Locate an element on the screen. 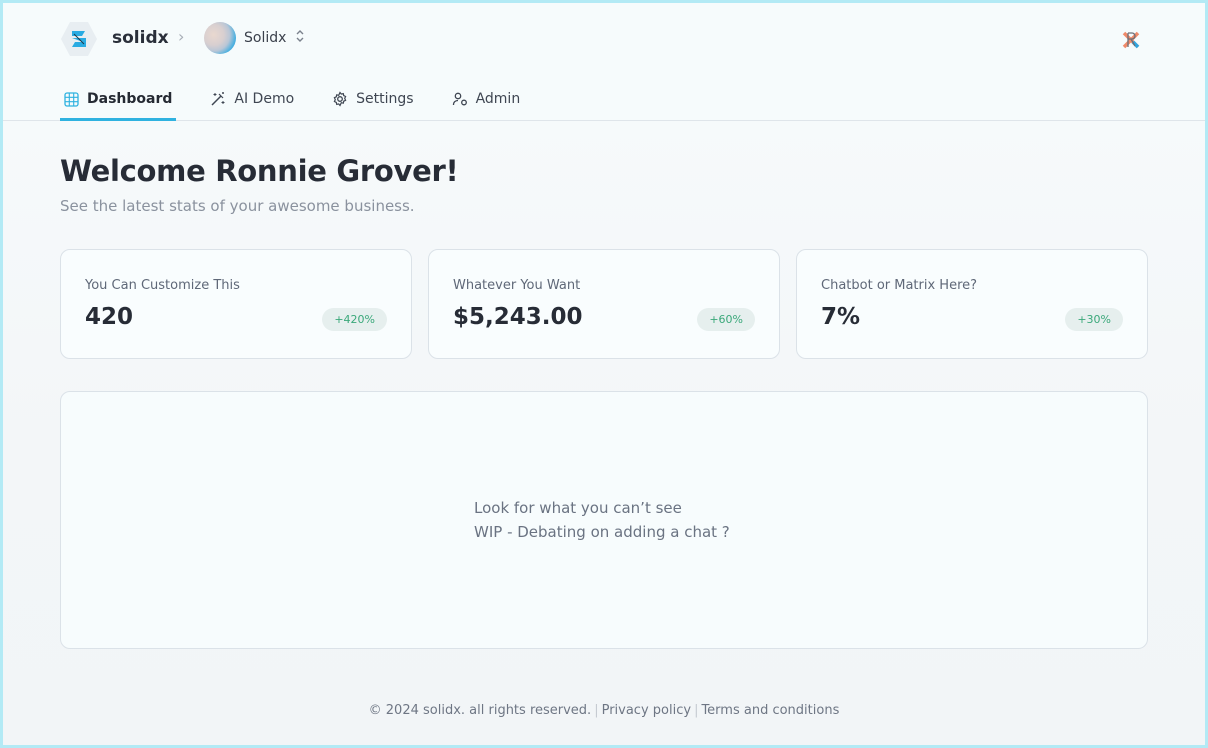 The width and height of the screenshot is (1208, 748). stat-change-badge: +420% is located at coordinates (354, 319).